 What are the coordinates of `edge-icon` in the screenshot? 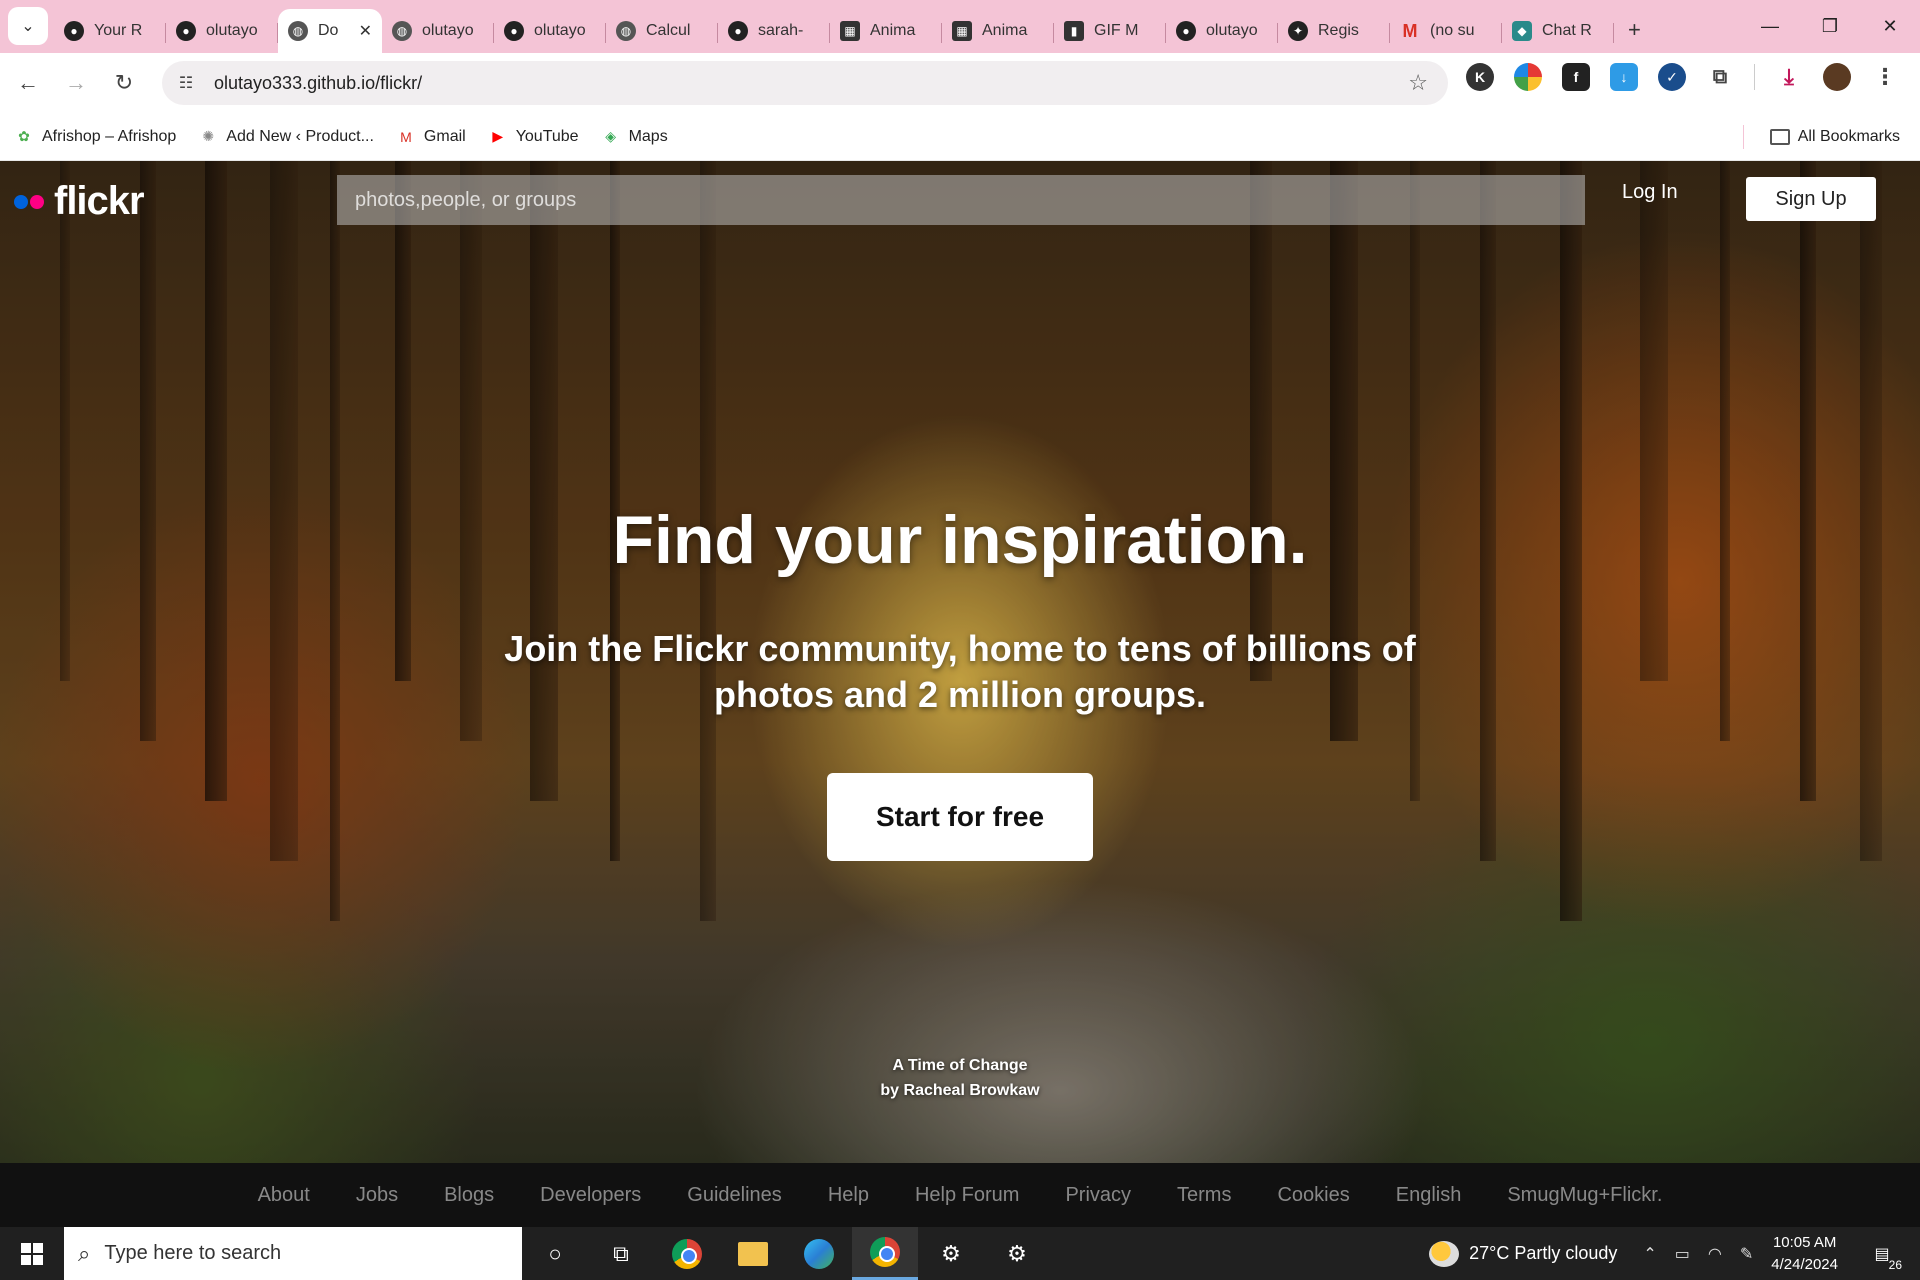 It's located at (819, 1253).